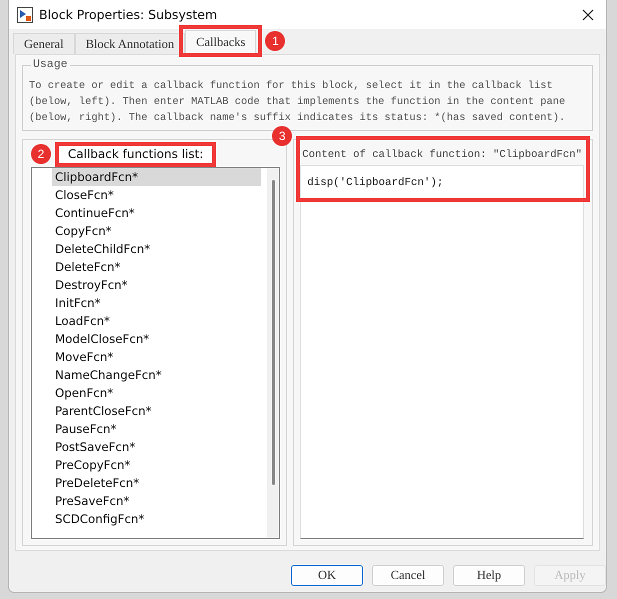 The image size is (617, 599). Describe the element at coordinates (130, 43) in the screenshot. I see `tab: Block Annotation` at that location.